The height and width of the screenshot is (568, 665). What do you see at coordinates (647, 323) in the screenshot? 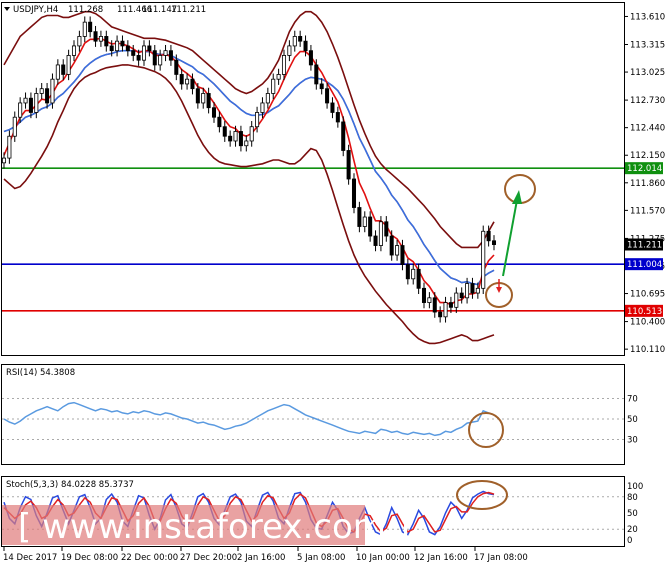
I see `y-tick-label: 110.400` at bounding box center [647, 323].